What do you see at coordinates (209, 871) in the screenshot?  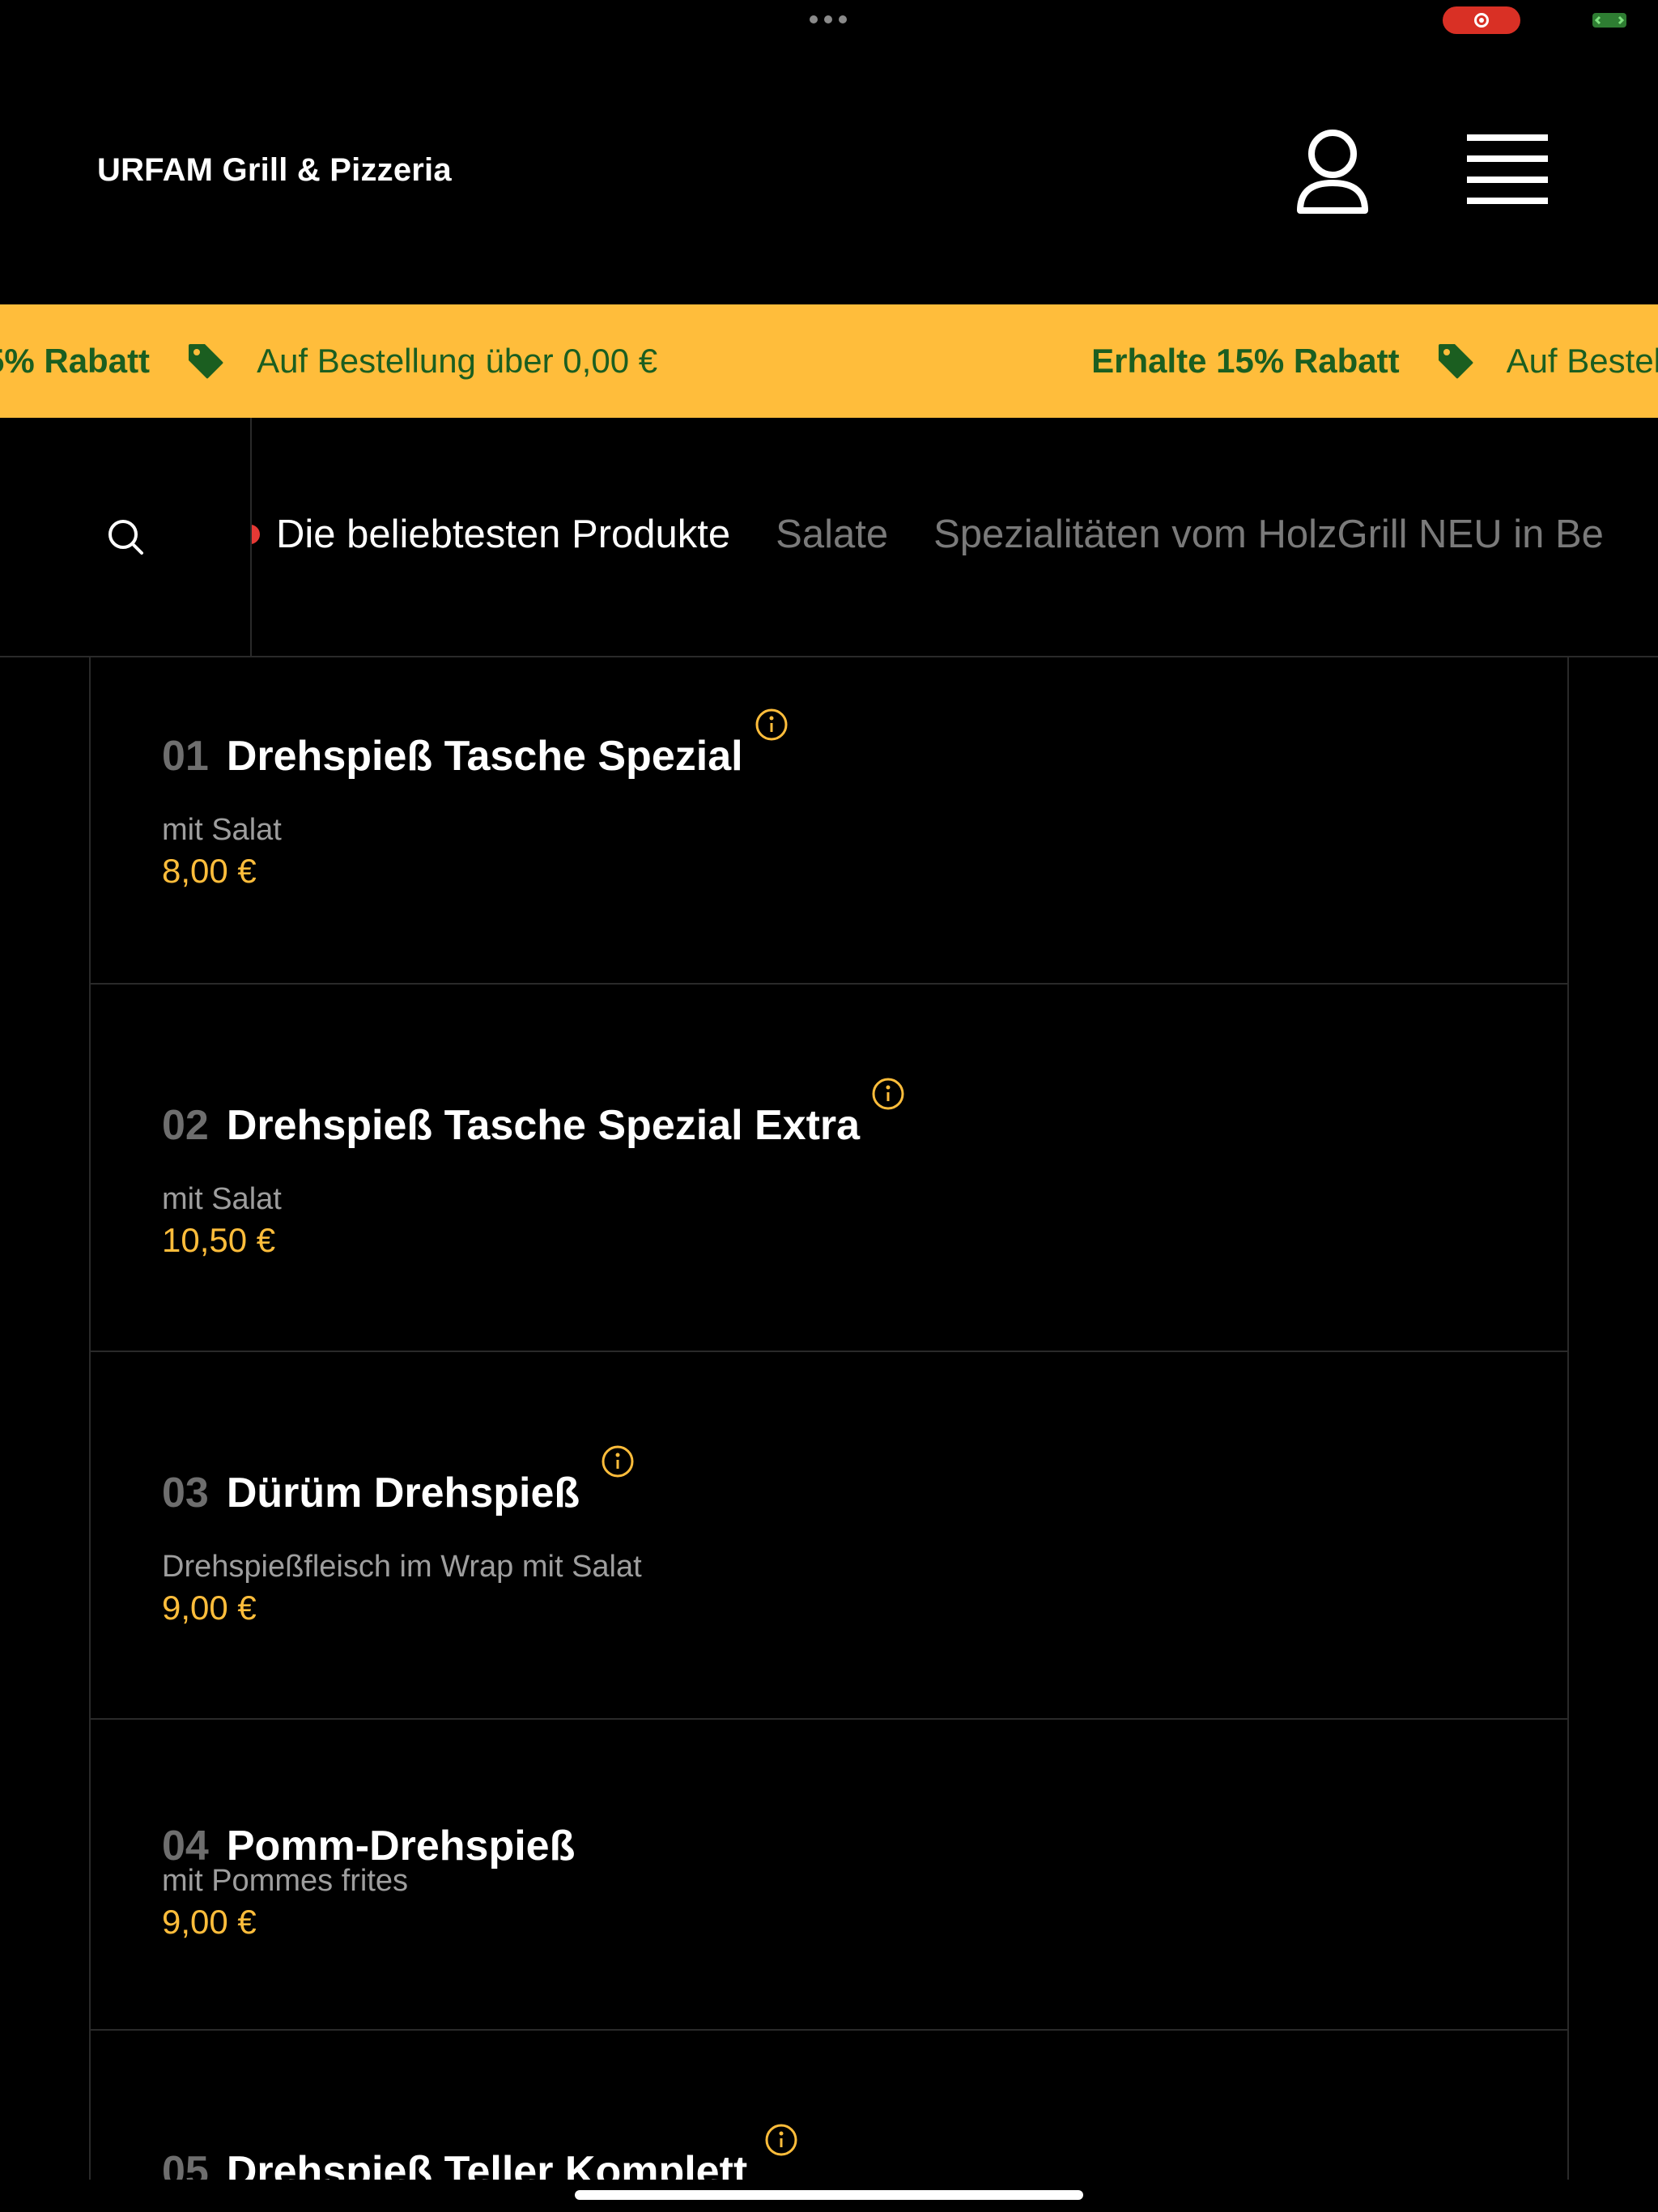 I see `product-price: 8,00 €` at bounding box center [209, 871].